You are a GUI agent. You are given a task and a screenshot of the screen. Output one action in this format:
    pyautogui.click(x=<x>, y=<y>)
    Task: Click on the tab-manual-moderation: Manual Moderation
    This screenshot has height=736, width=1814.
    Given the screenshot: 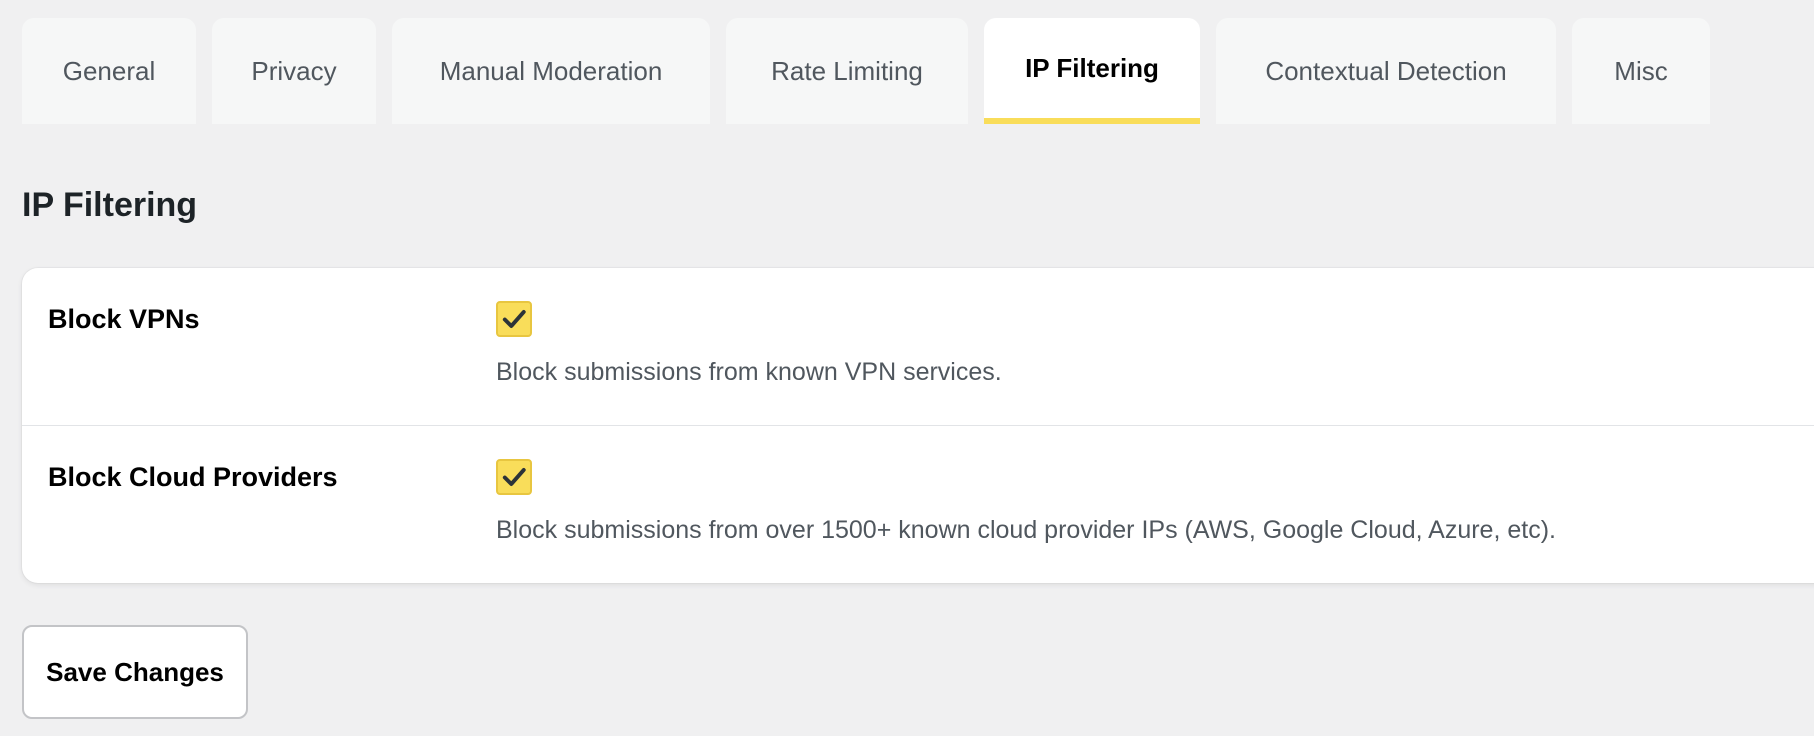 What is the action you would take?
    pyautogui.click(x=551, y=71)
    